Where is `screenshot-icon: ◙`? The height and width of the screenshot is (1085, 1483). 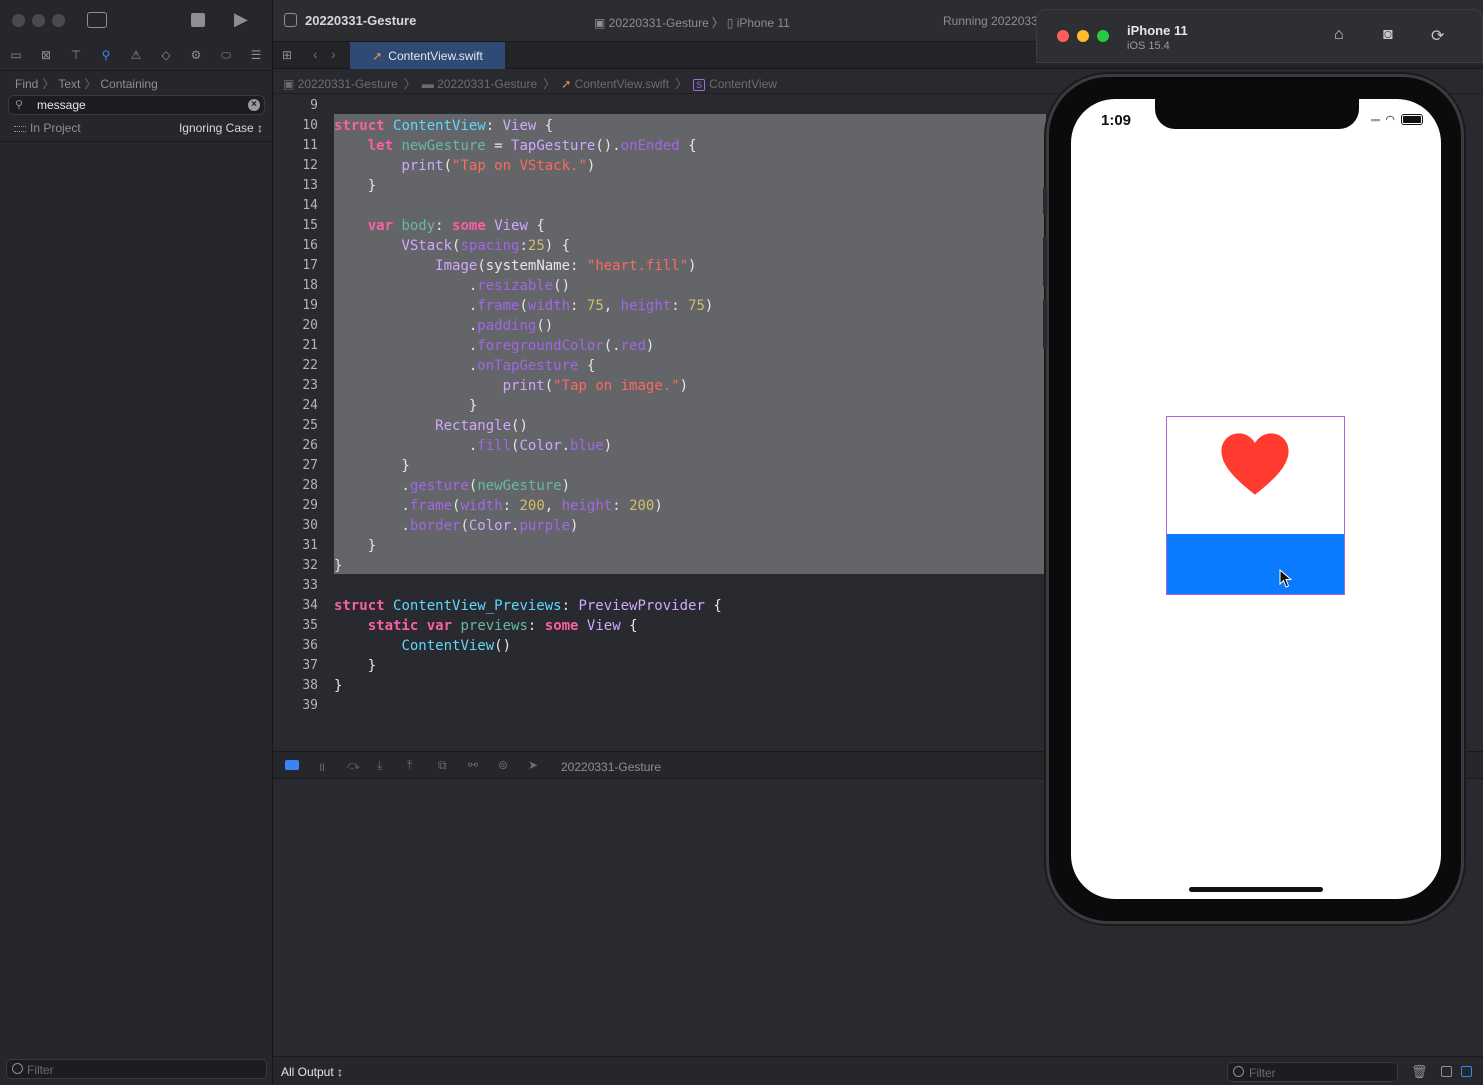
screenshot-icon: ◙ is located at coordinates (1388, 35).